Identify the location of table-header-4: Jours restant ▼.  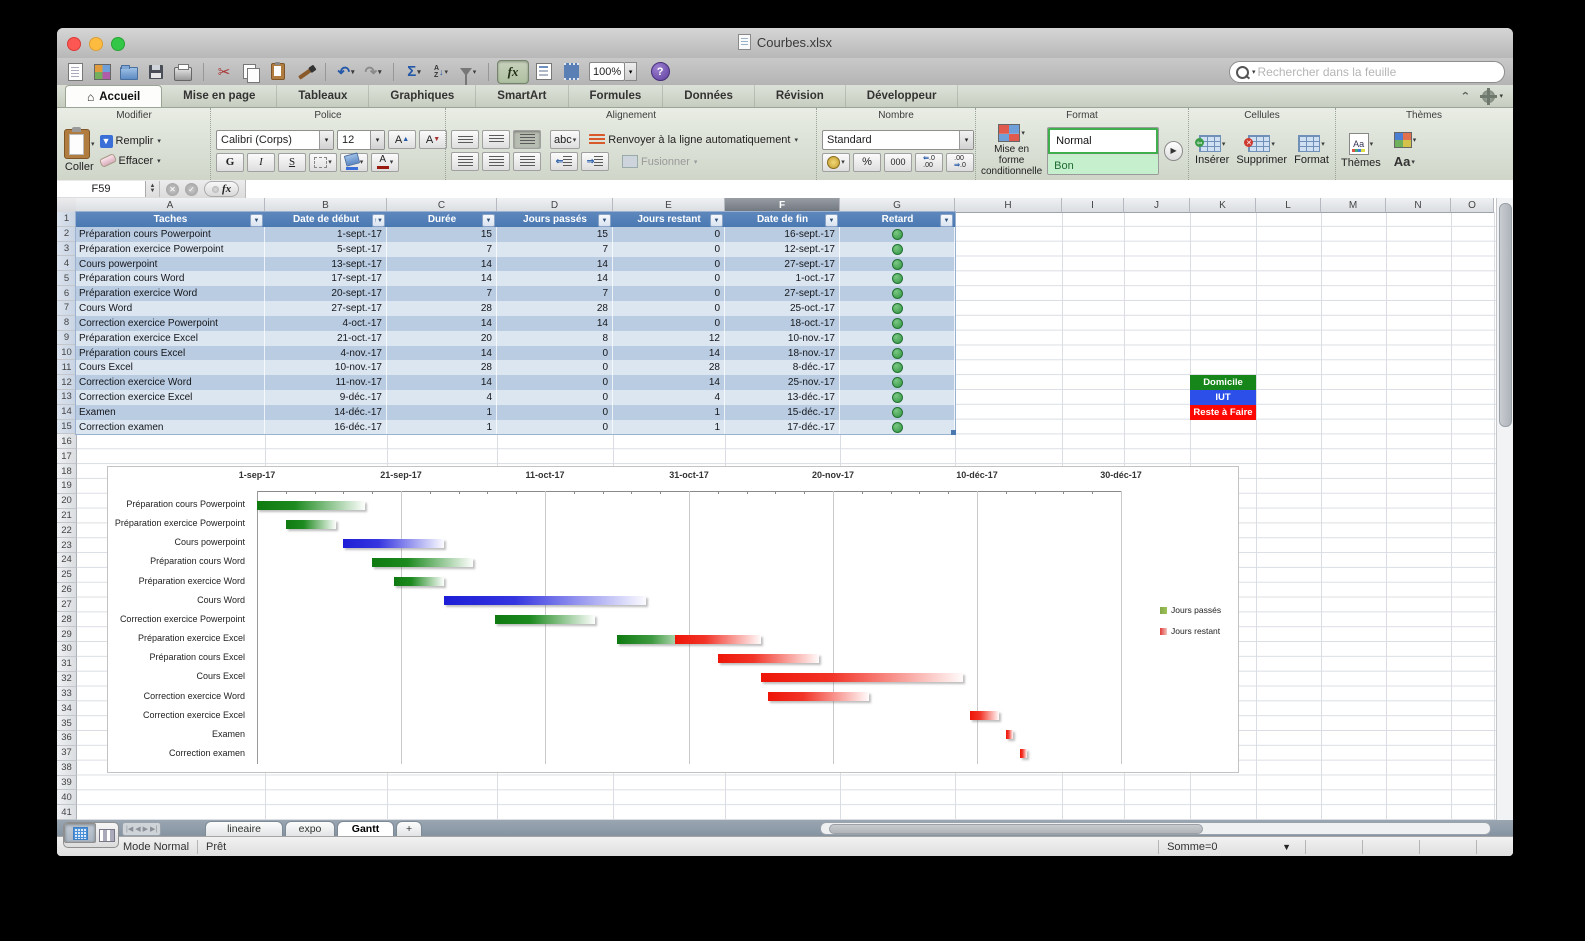
(669, 219).